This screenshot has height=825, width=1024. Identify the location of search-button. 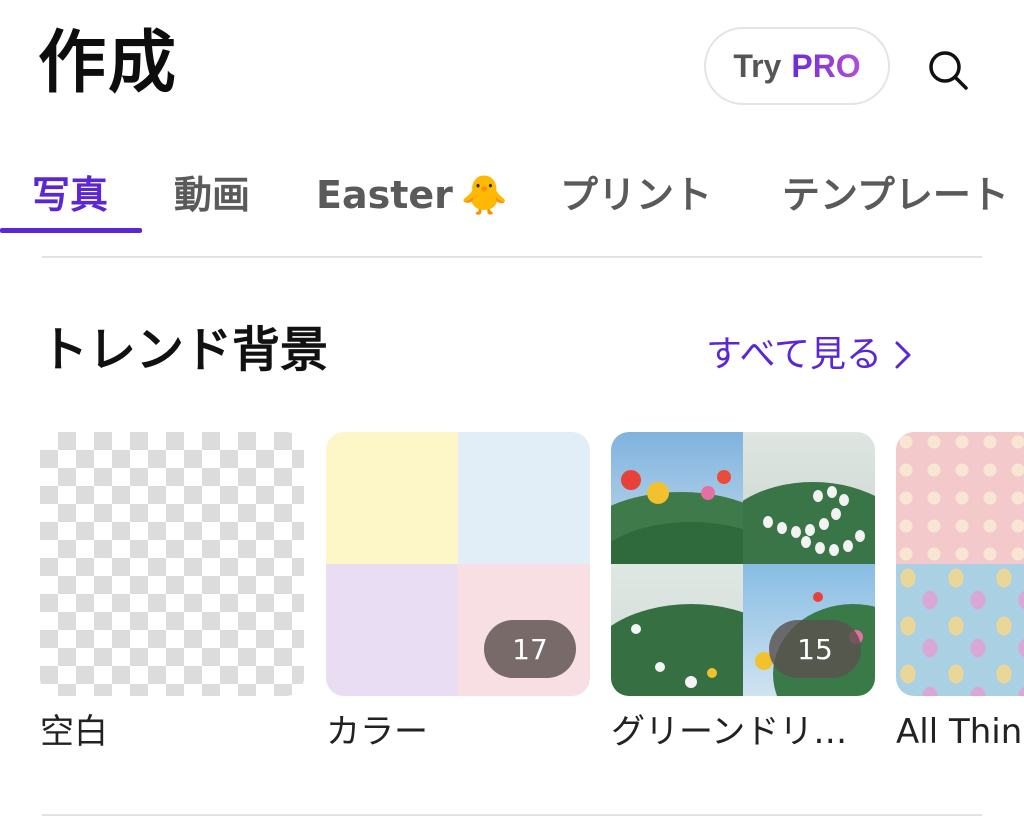
(948, 70).